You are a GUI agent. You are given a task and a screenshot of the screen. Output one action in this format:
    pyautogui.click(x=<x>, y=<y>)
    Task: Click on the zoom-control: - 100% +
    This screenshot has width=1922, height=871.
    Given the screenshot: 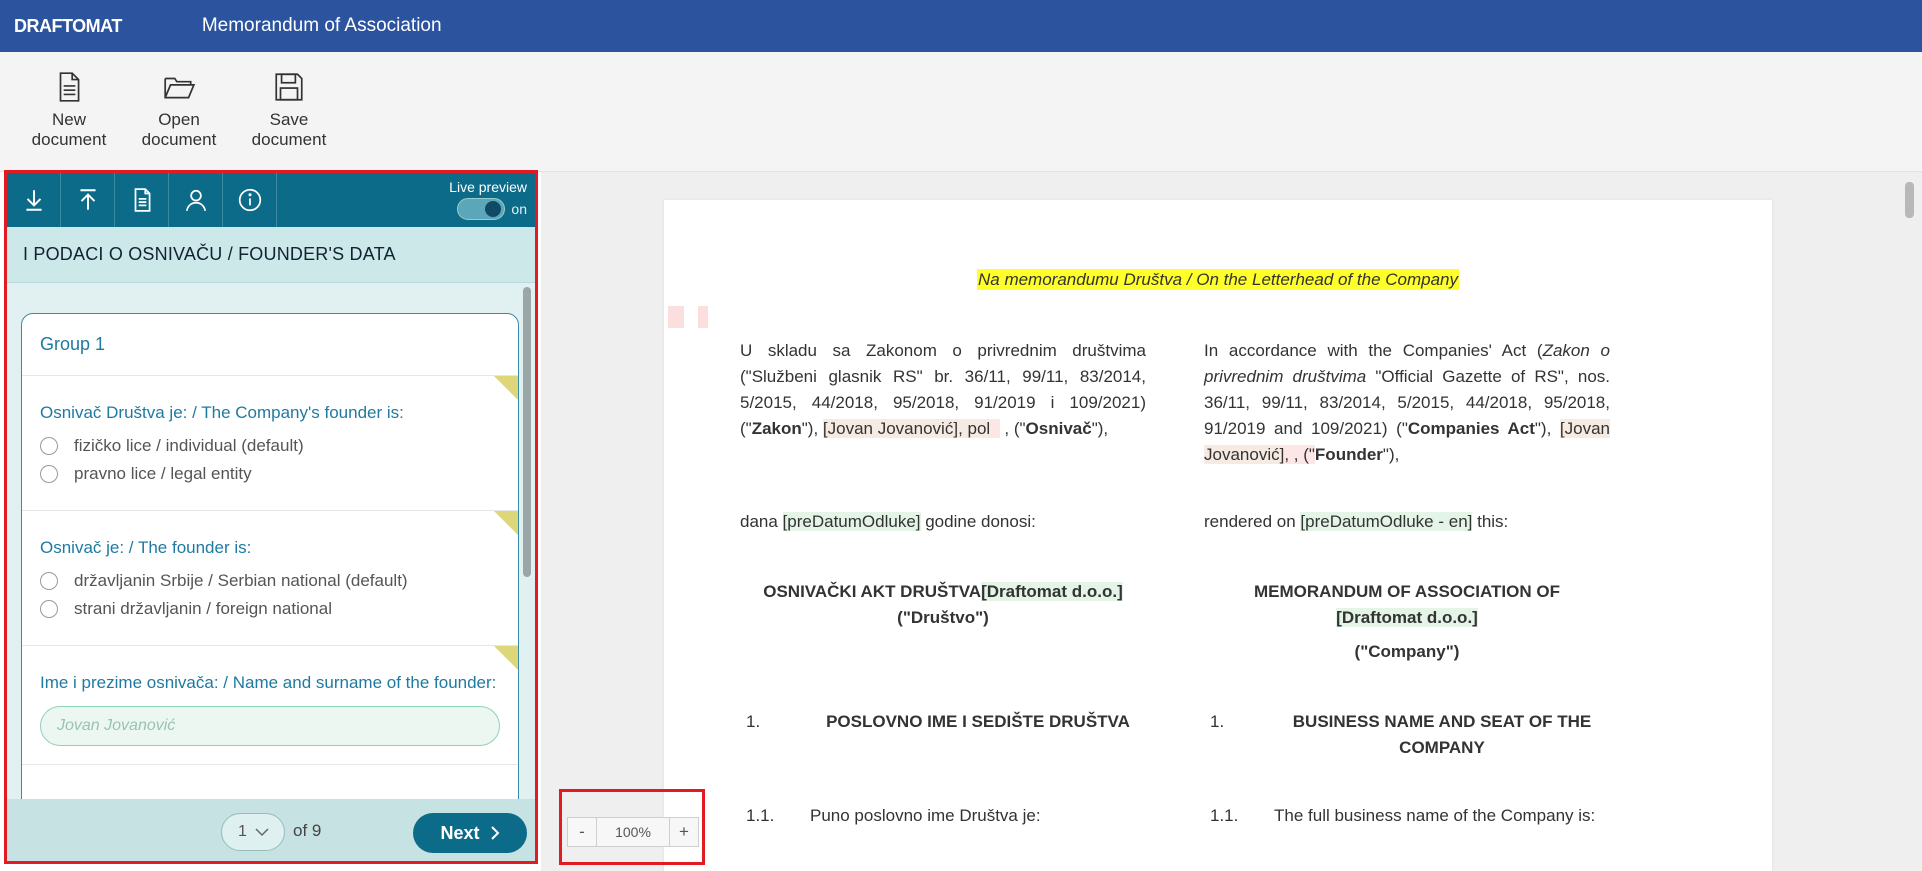 What is the action you would take?
    pyautogui.click(x=633, y=832)
    